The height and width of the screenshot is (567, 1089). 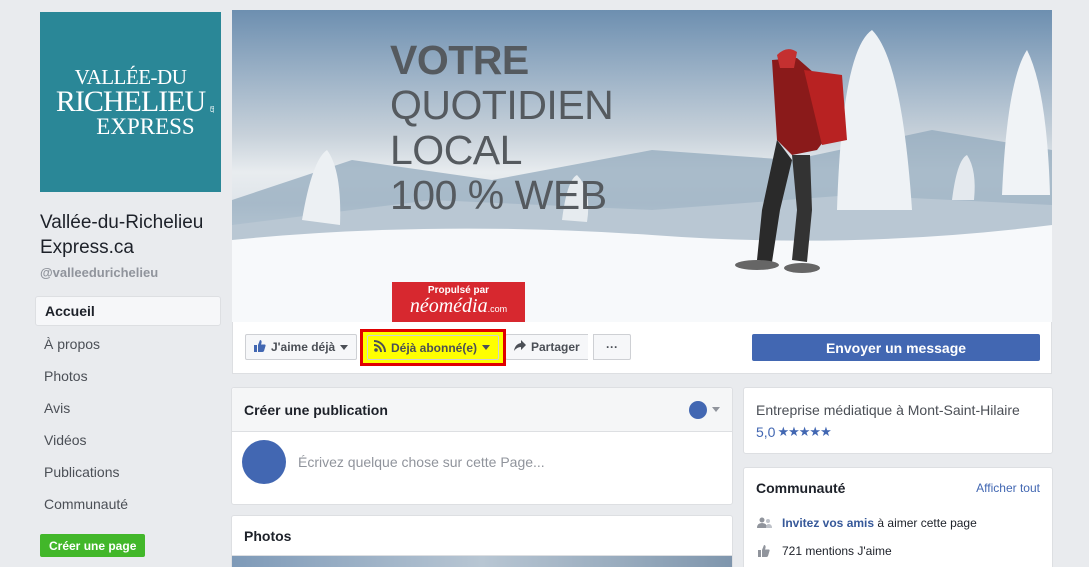 I want to click on nav-item-accueil: Accueil, so click(x=128, y=311).